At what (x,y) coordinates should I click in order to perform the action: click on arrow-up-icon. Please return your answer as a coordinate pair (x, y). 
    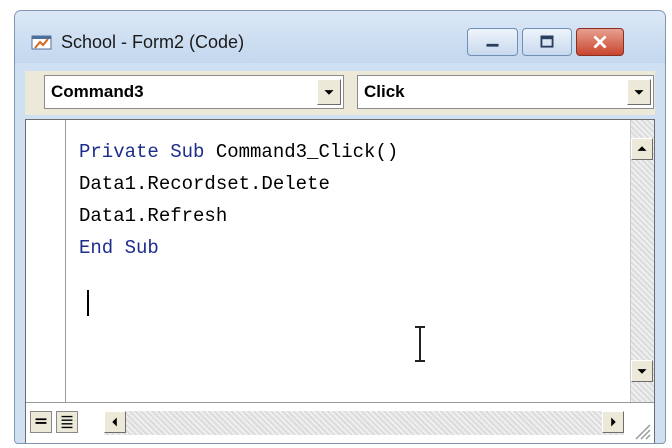
    Looking at the image, I should click on (642, 148).